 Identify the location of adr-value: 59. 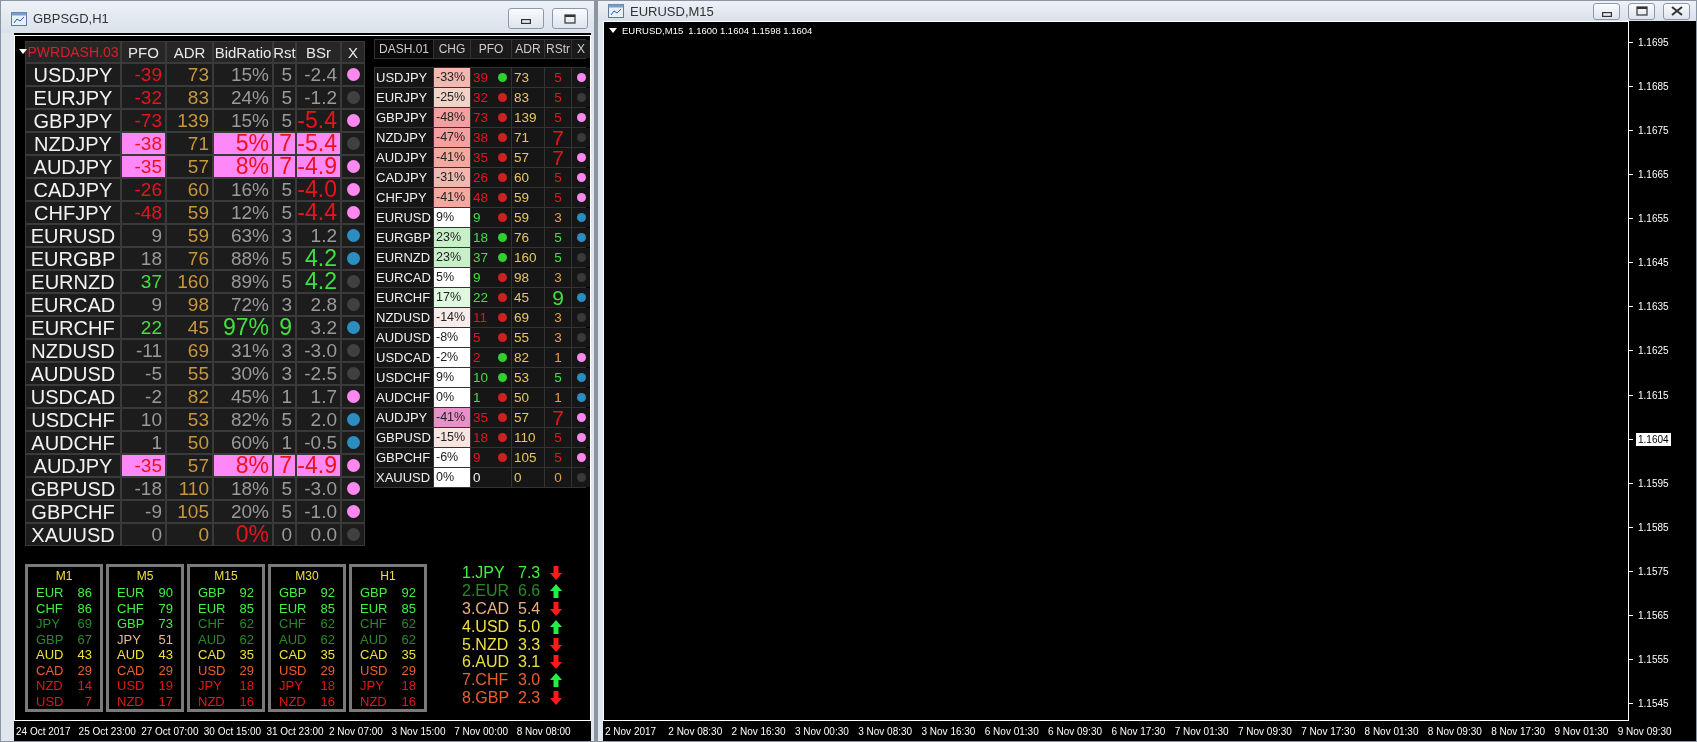
(189, 235).